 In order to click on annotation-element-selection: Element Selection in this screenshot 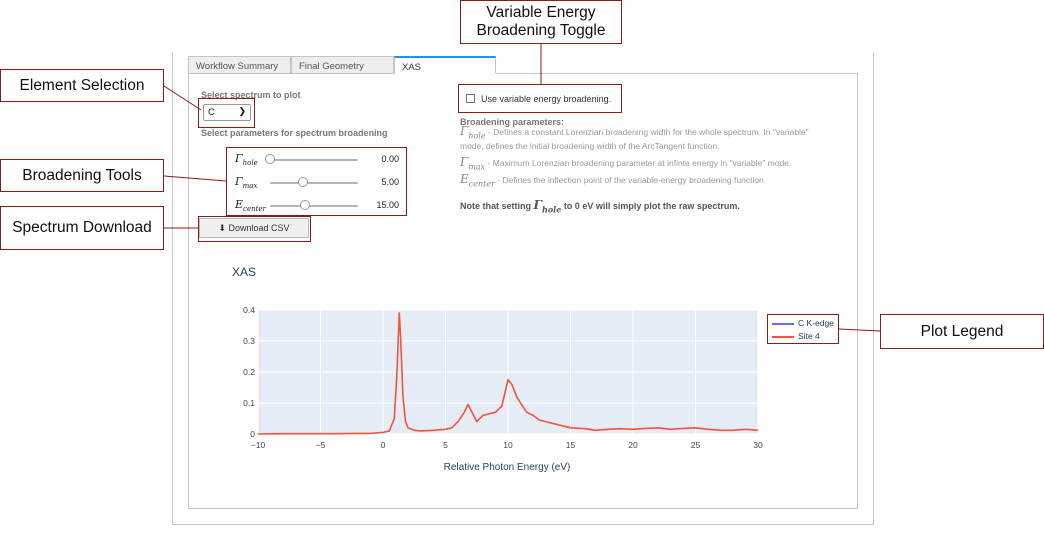, I will do `click(82, 85)`.